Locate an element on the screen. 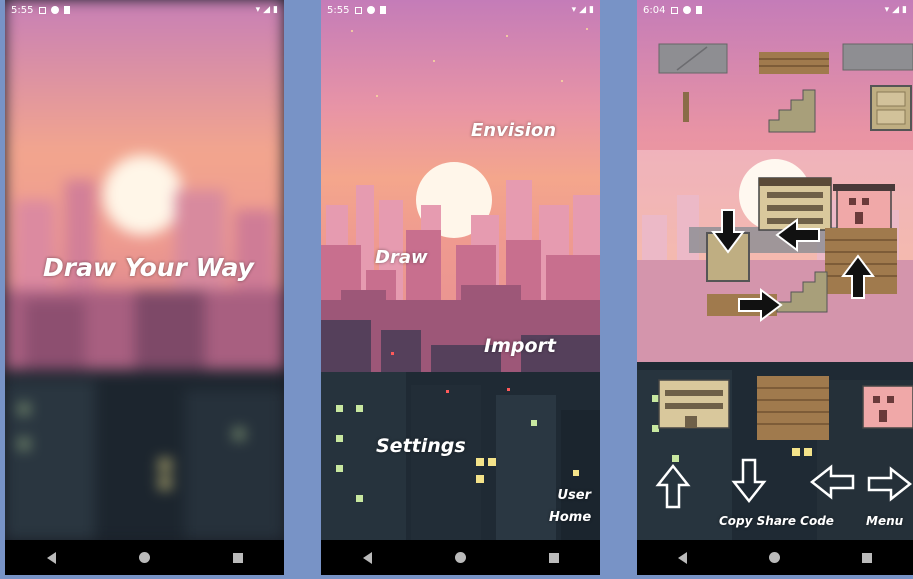 This screenshot has width=913, height=579. envision-button: Envision is located at coordinates (513, 130).